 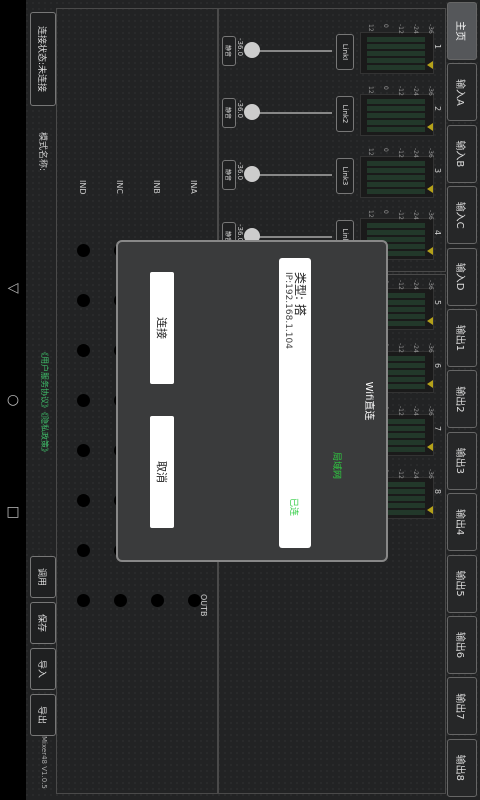 What do you see at coordinates (203, 605) in the screenshot?
I see `matrix-col-label: OUTB` at bounding box center [203, 605].